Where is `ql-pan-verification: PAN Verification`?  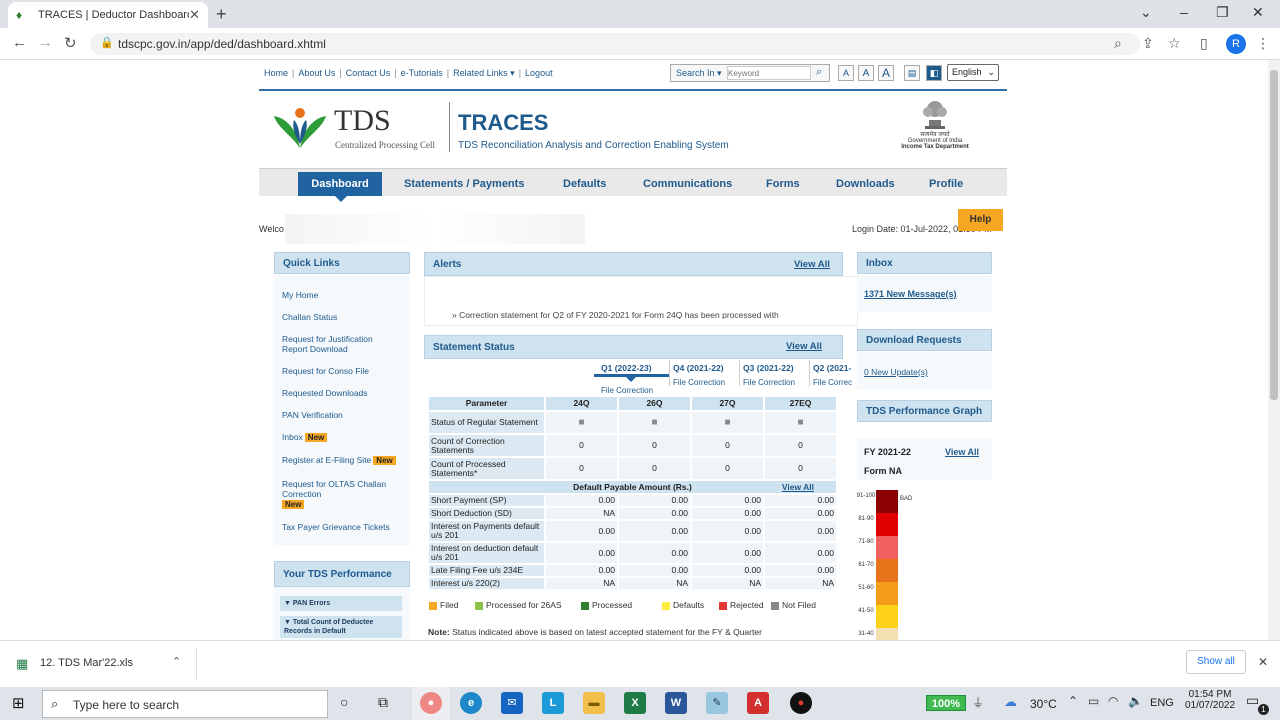
ql-pan-verification: PAN Verification is located at coordinates (312, 415).